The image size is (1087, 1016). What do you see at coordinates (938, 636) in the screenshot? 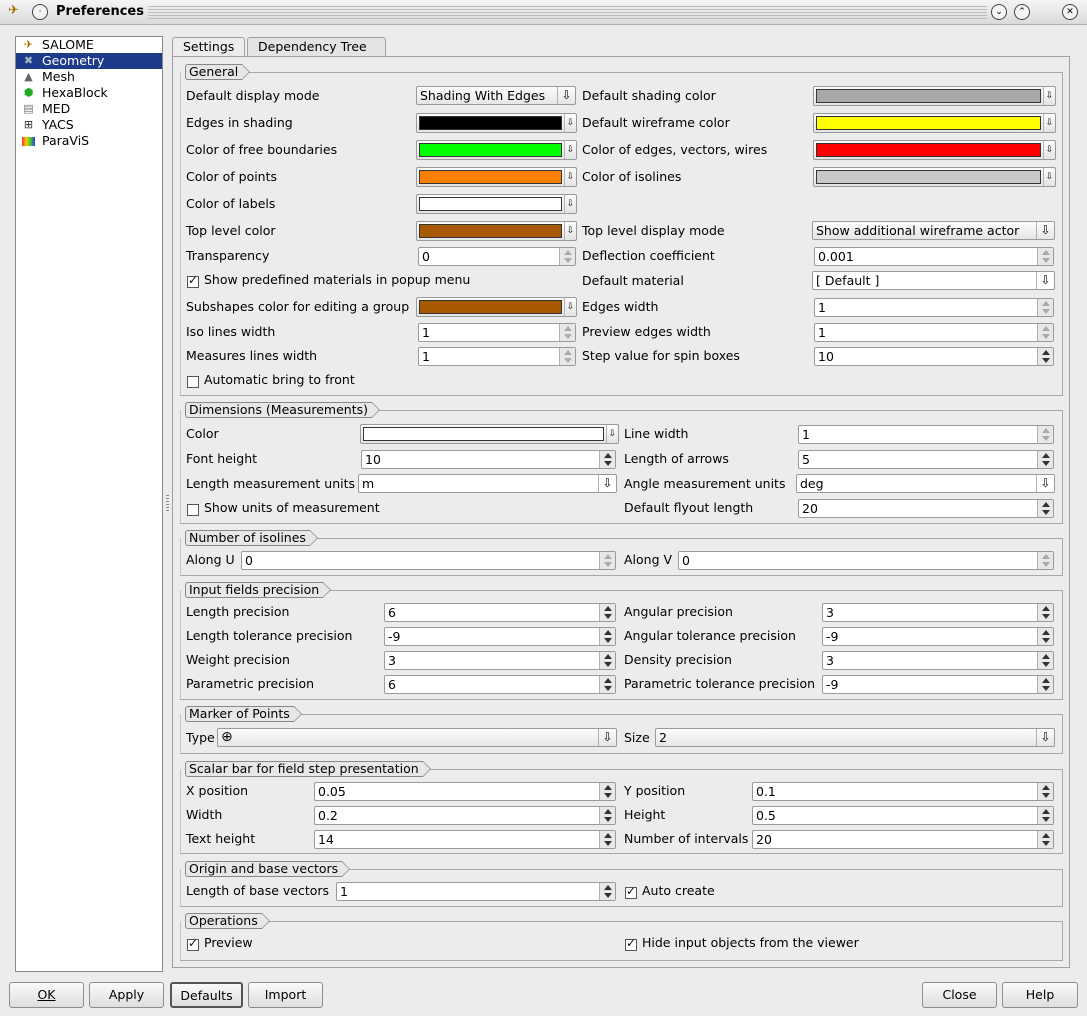
I see `angular-tol-precision-spinbox: -9` at bounding box center [938, 636].